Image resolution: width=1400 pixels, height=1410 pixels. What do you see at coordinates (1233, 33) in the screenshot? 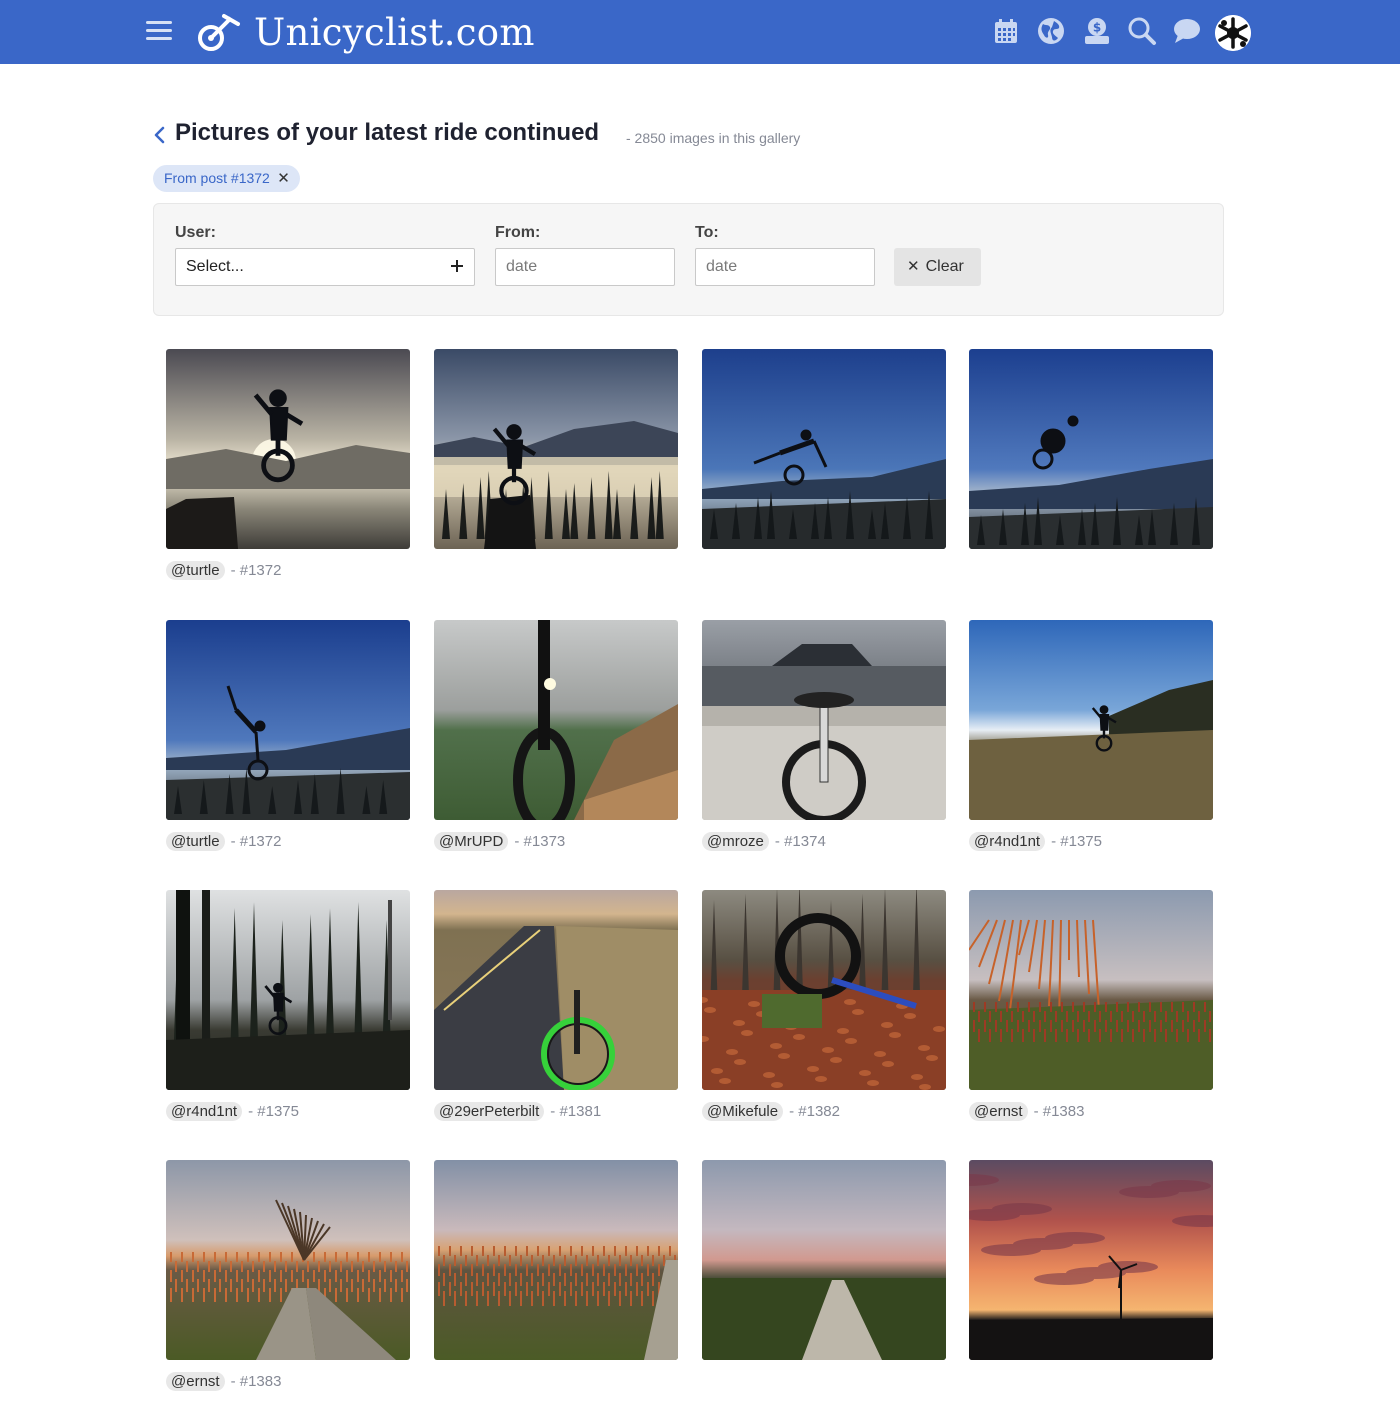
I see `avatar` at bounding box center [1233, 33].